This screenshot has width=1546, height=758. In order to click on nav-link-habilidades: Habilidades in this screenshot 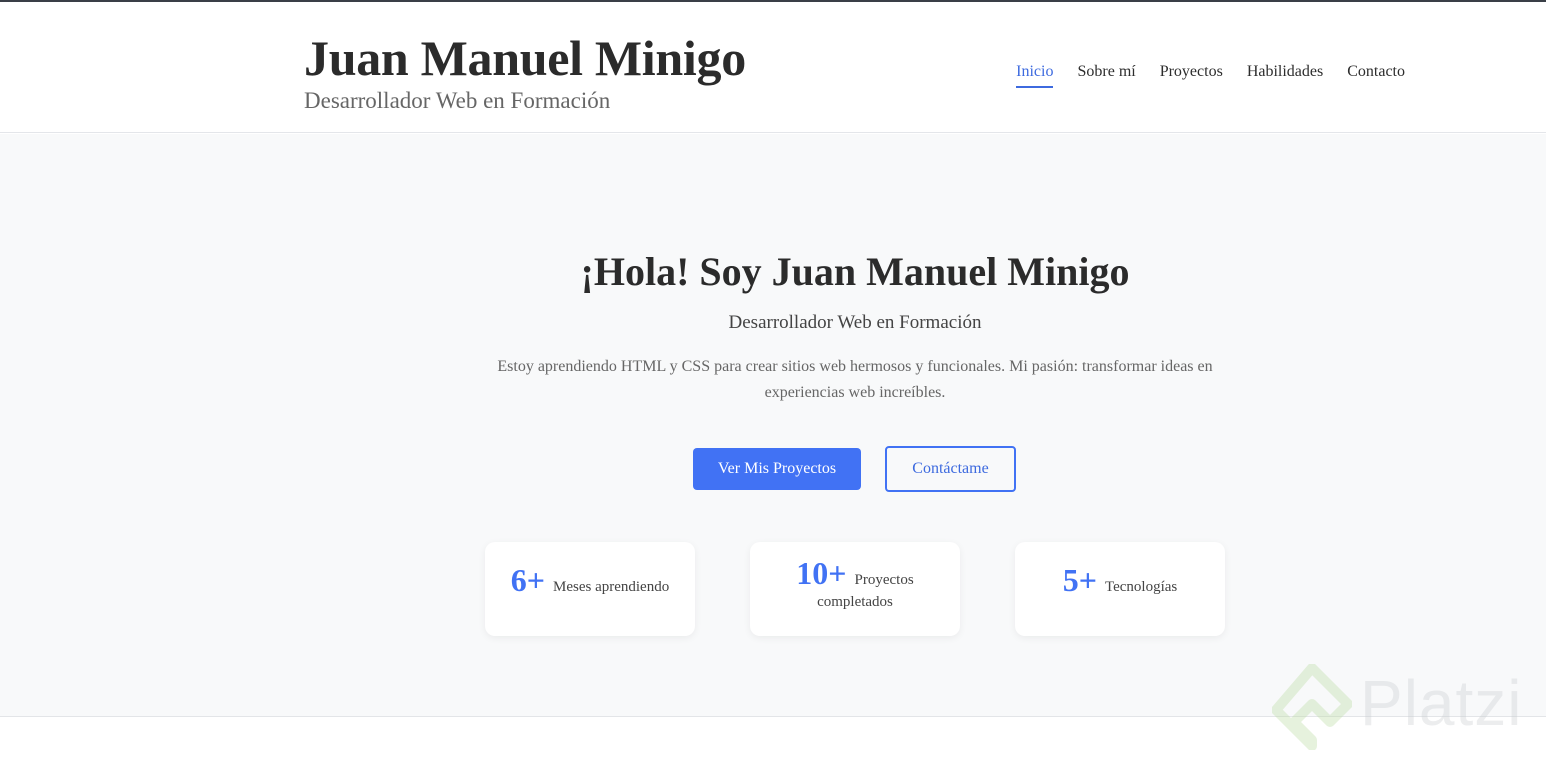, I will do `click(1285, 75)`.